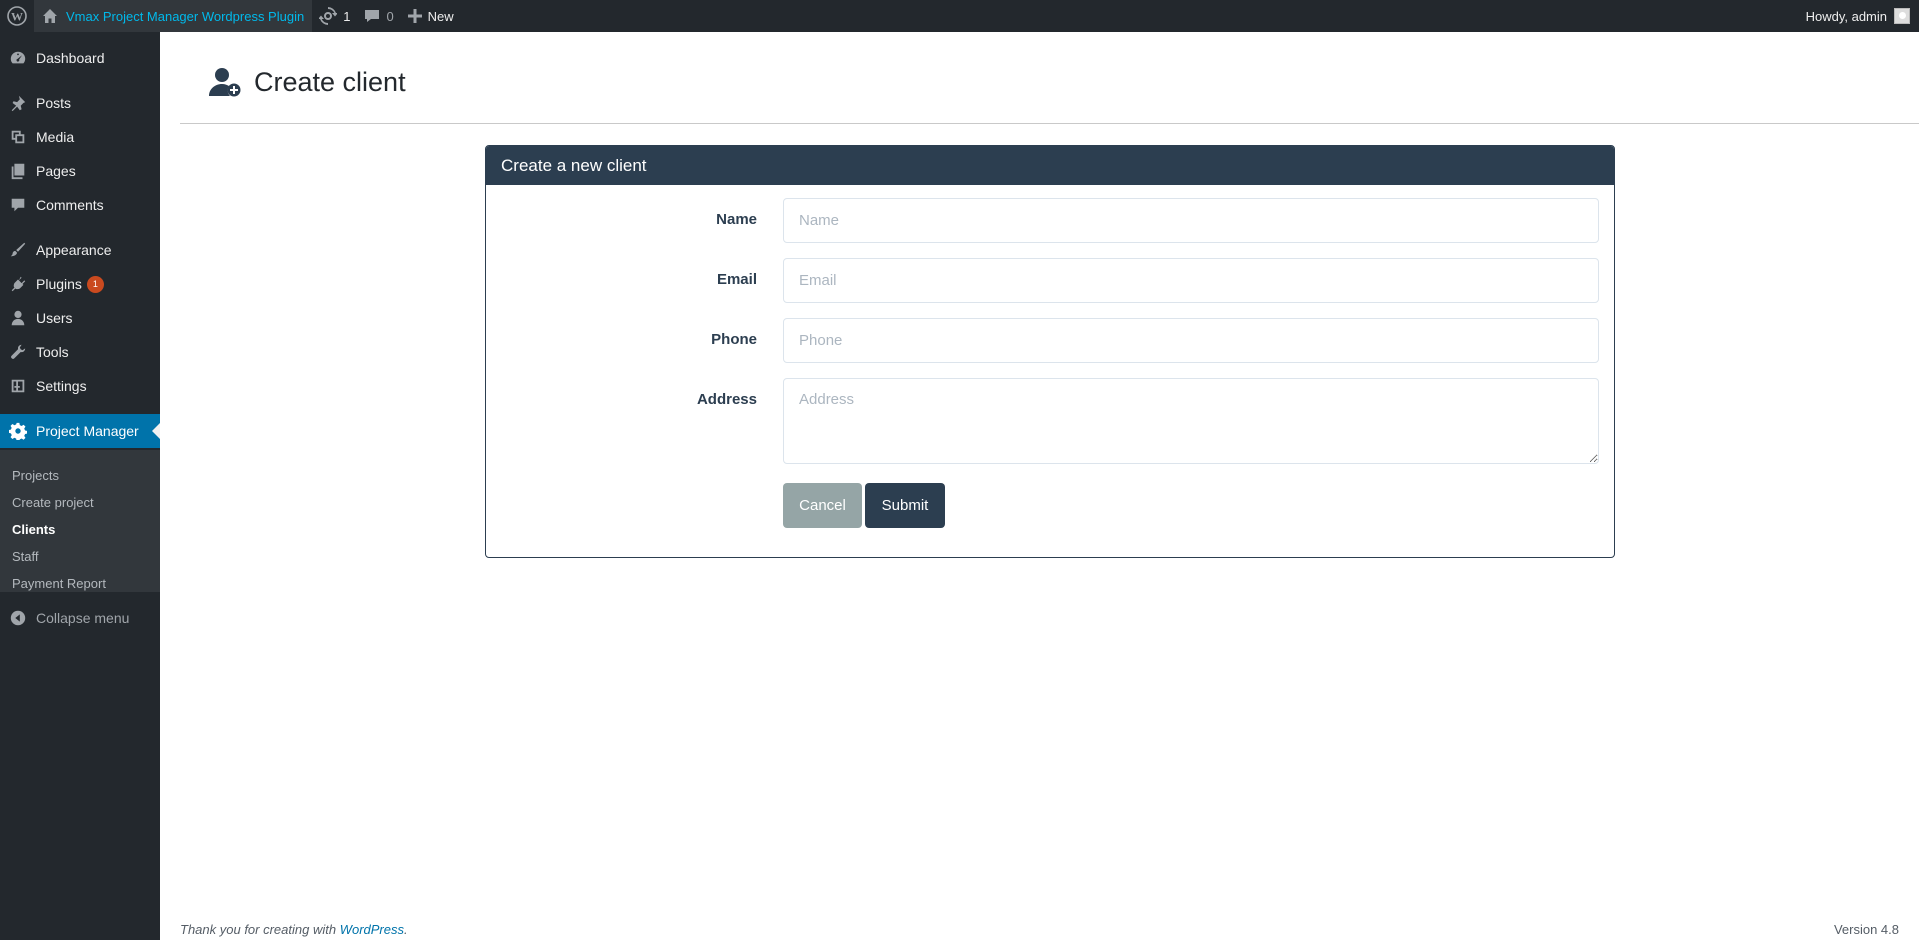 The width and height of the screenshot is (1919, 940). Describe the element at coordinates (80, 103) in the screenshot. I see `sidebar-item-posts: Posts` at that location.